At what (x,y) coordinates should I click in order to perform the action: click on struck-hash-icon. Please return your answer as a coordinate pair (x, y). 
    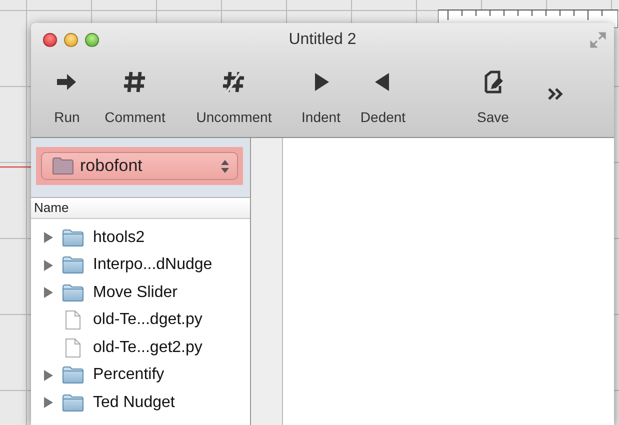
    Looking at the image, I should click on (234, 82).